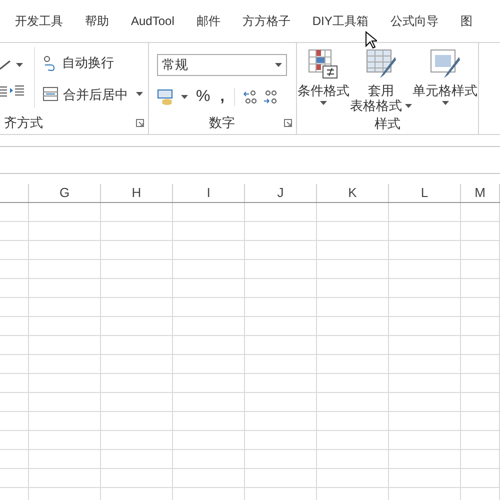 Image resolution: width=500 pixels, height=500 pixels. Describe the element at coordinates (371, 40) in the screenshot. I see `mouse-cursor-icon` at that location.